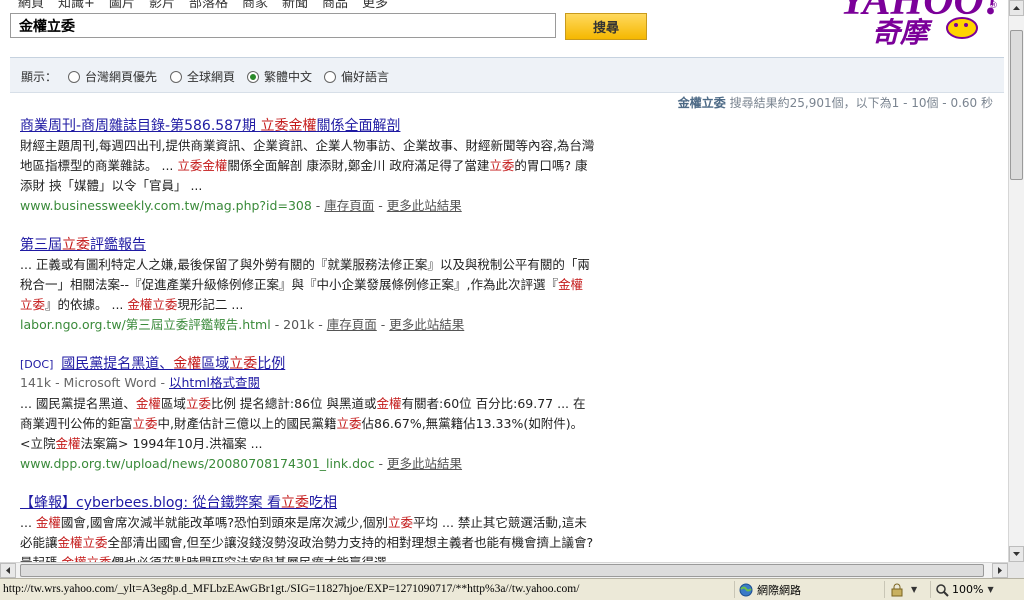  Describe the element at coordinates (76, 5) in the screenshot. I see `top-nav-item: 知識+` at that location.